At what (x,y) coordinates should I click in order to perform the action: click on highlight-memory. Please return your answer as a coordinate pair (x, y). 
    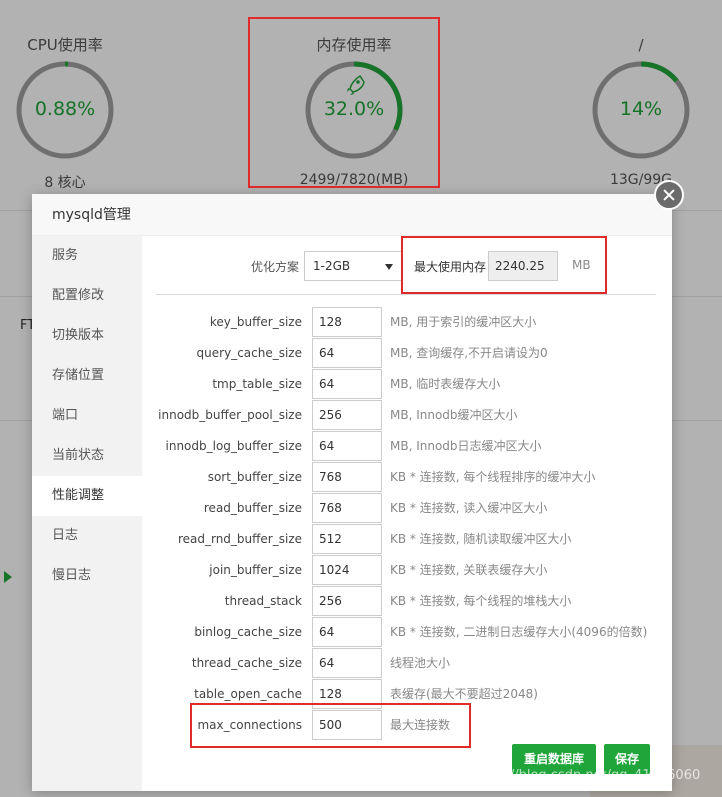
    Looking at the image, I should click on (344, 102).